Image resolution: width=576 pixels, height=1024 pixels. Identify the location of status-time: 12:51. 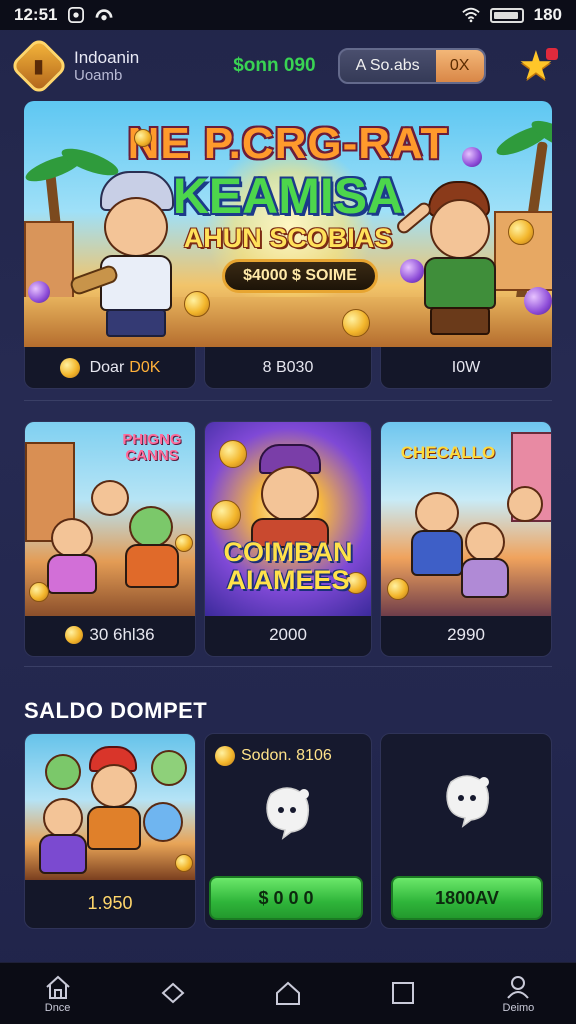
(36, 14).